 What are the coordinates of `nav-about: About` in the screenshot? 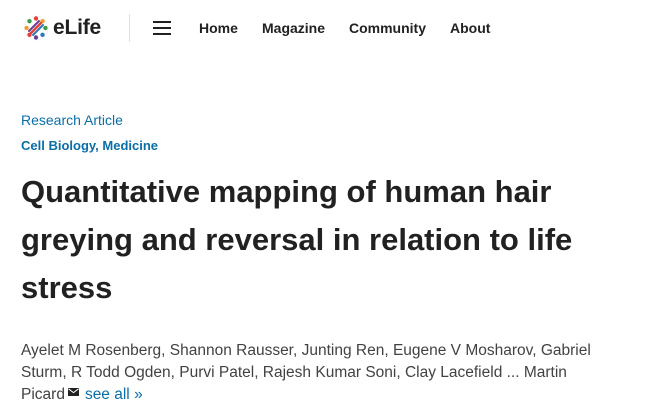 It's located at (470, 29).